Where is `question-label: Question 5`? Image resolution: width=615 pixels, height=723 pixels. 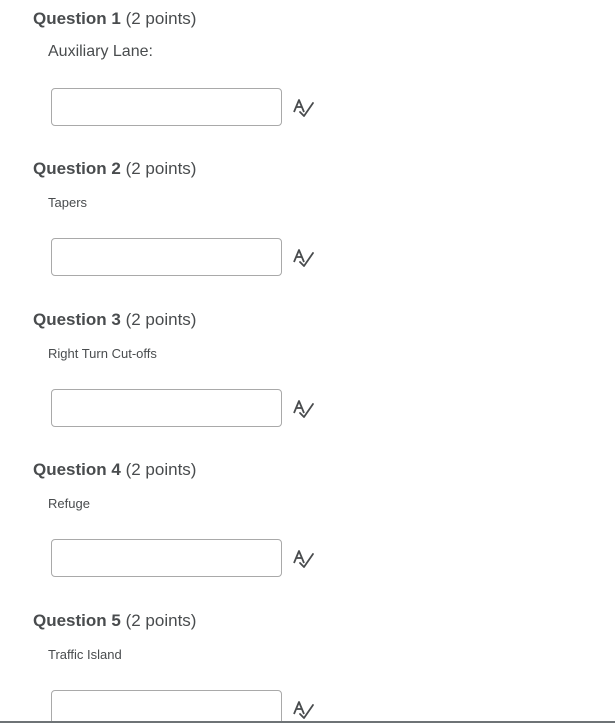 question-label: Question 5 is located at coordinates (77, 620).